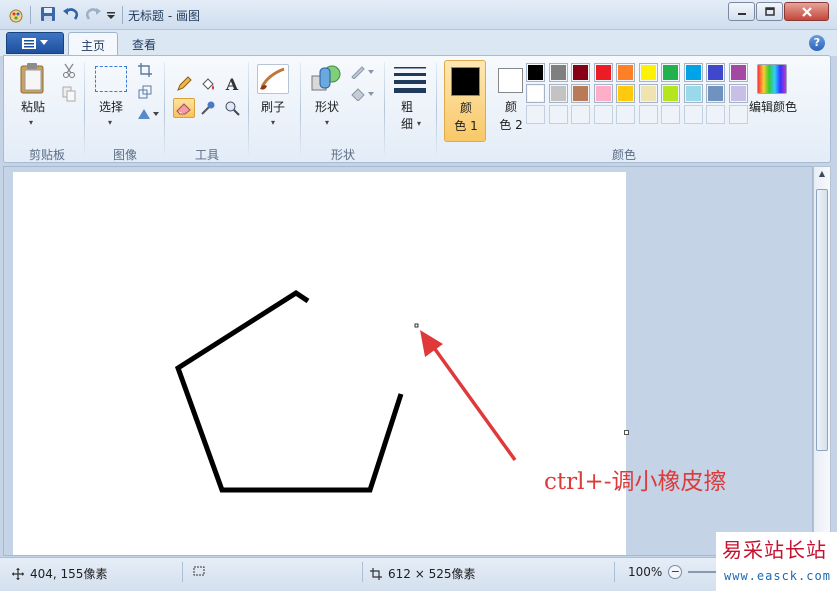 The height and width of the screenshot is (591, 837). I want to click on status-bar: 404, 155像素 612 × 525像素 100% −, so click(418, 574).